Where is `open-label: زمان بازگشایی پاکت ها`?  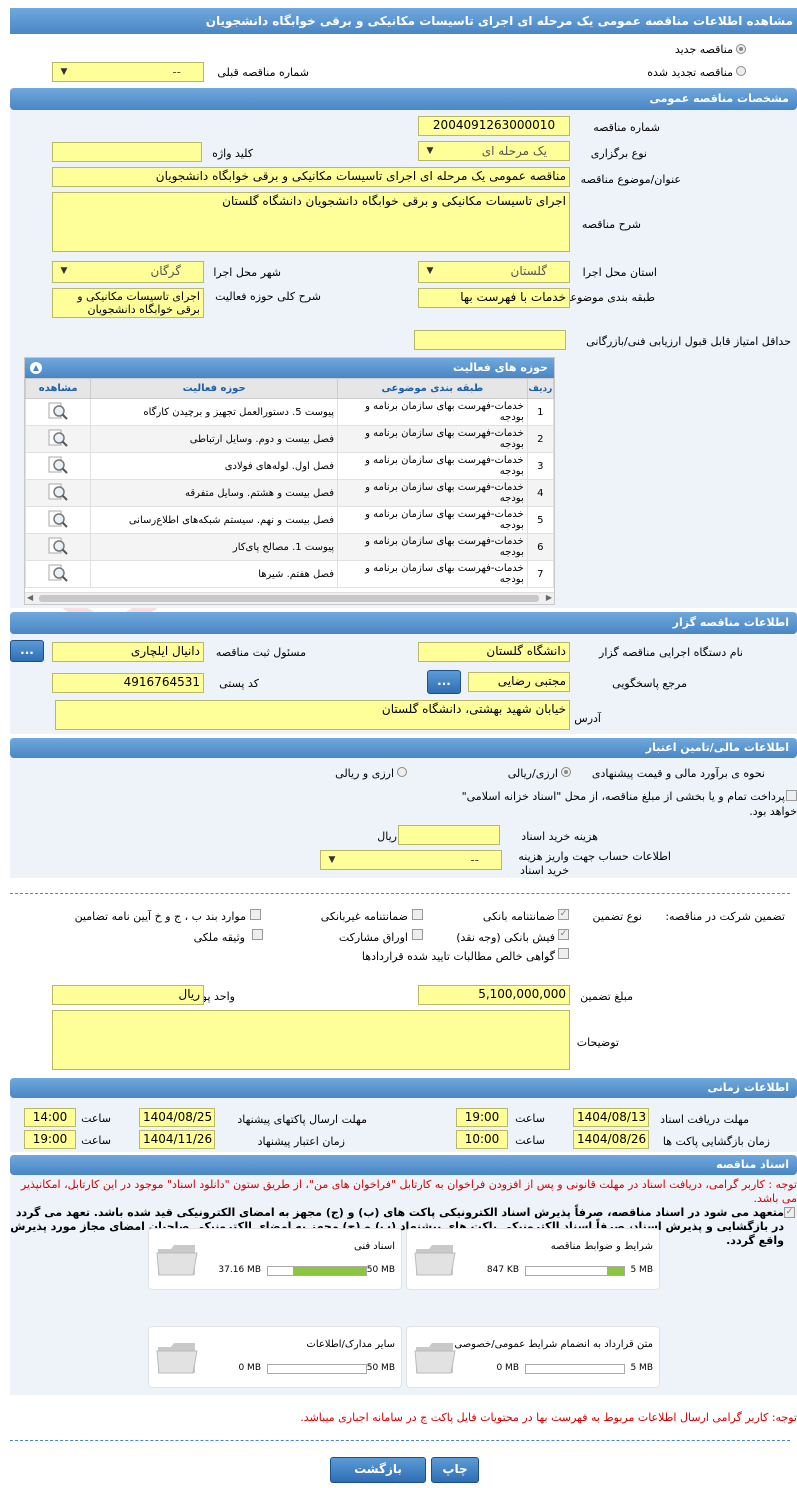 open-label: زمان بازگشایی پاکت ها is located at coordinates (716, 1141).